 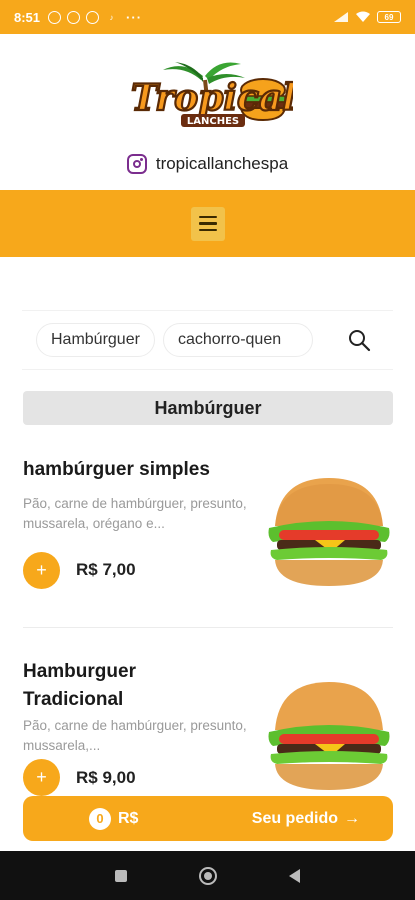 I want to click on search-icon, so click(x=359, y=340).